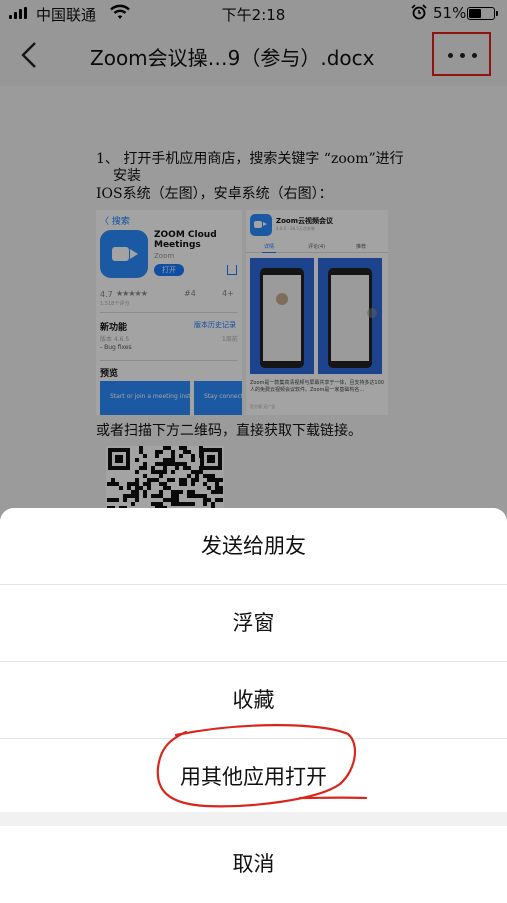 This screenshot has height=903, width=507. Describe the element at coordinates (253, 819) in the screenshot. I see `sheet-gap` at that location.